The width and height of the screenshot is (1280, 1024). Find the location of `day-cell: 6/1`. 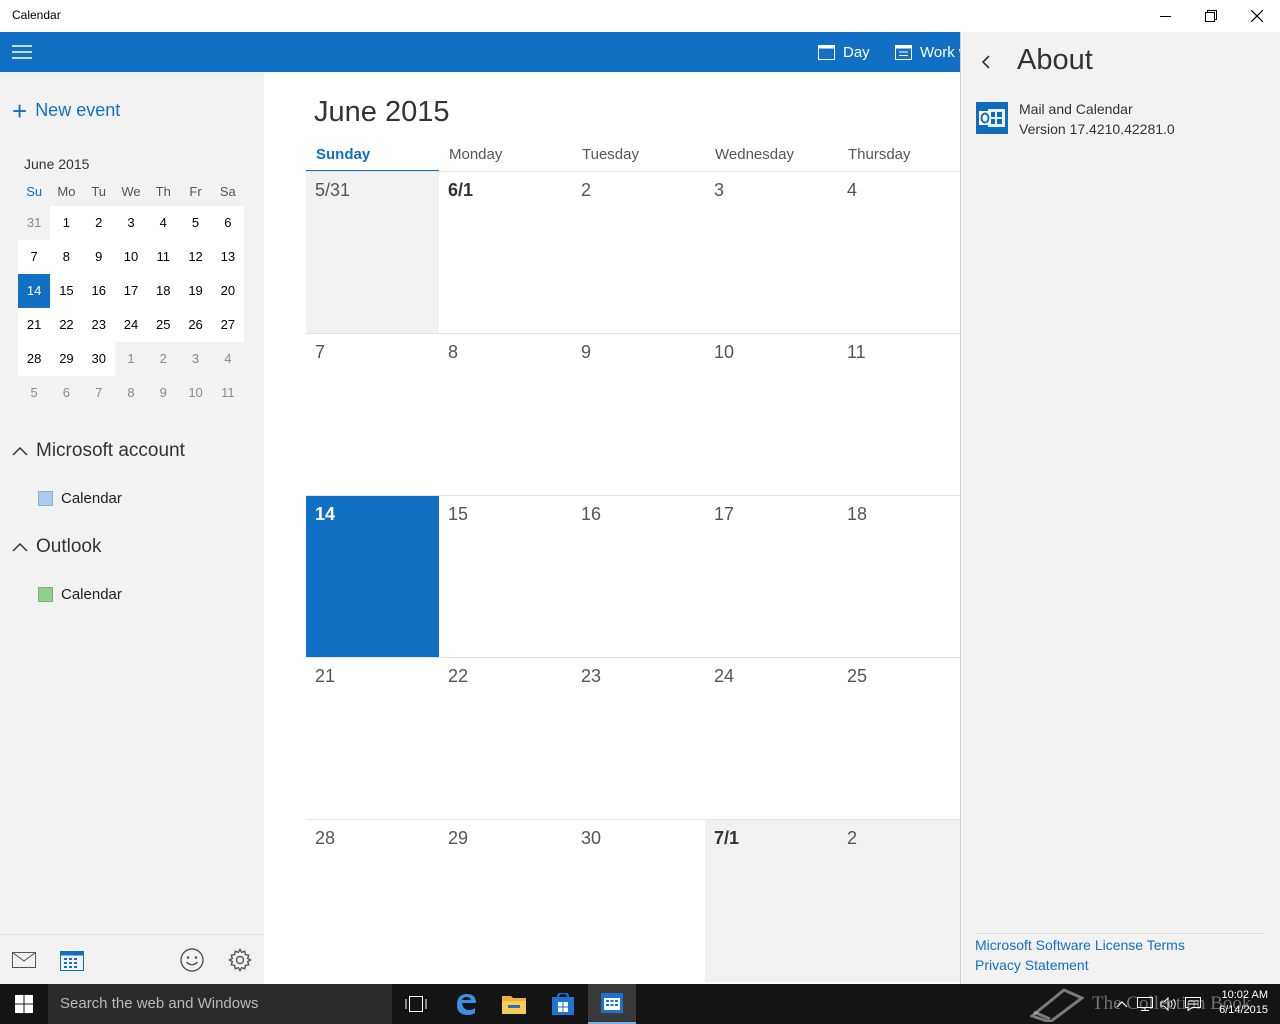

day-cell: 6/1 is located at coordinates (505, 253).